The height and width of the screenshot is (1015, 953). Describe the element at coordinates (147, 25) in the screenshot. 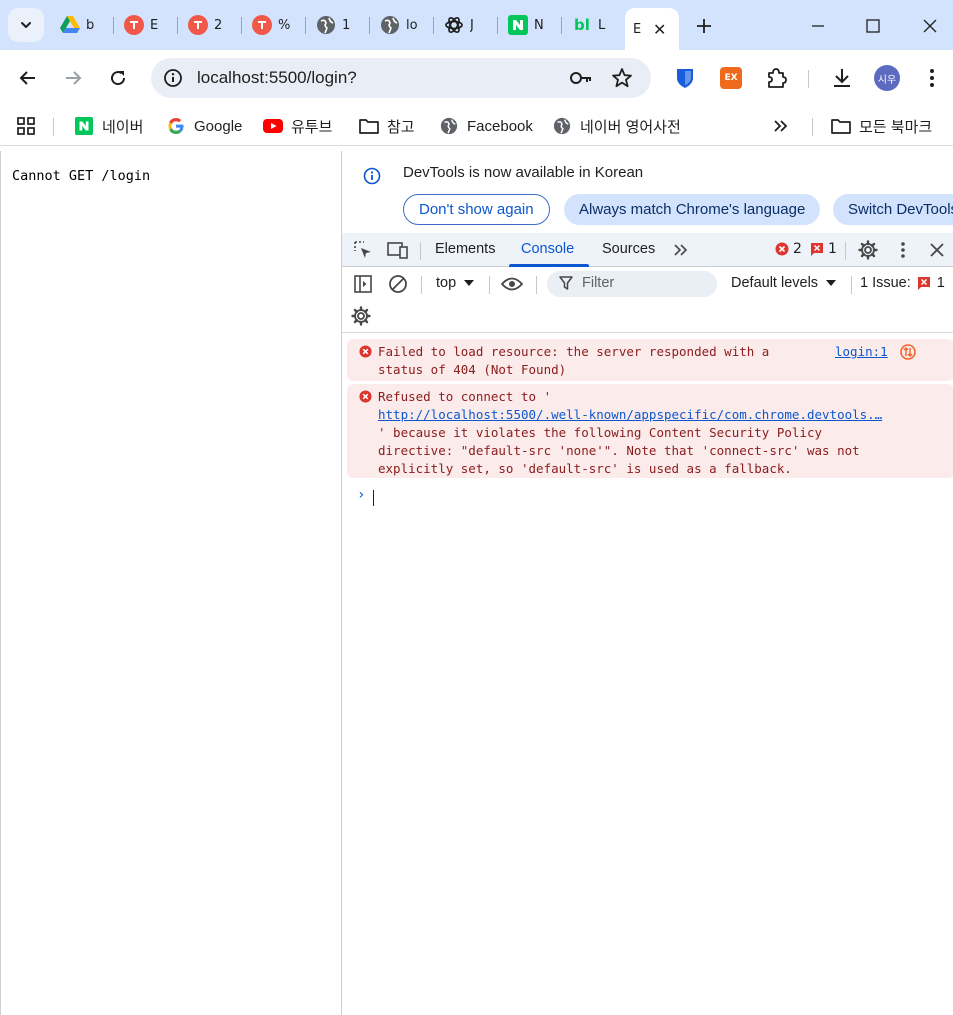

I see `browser-tab: E` at that location.